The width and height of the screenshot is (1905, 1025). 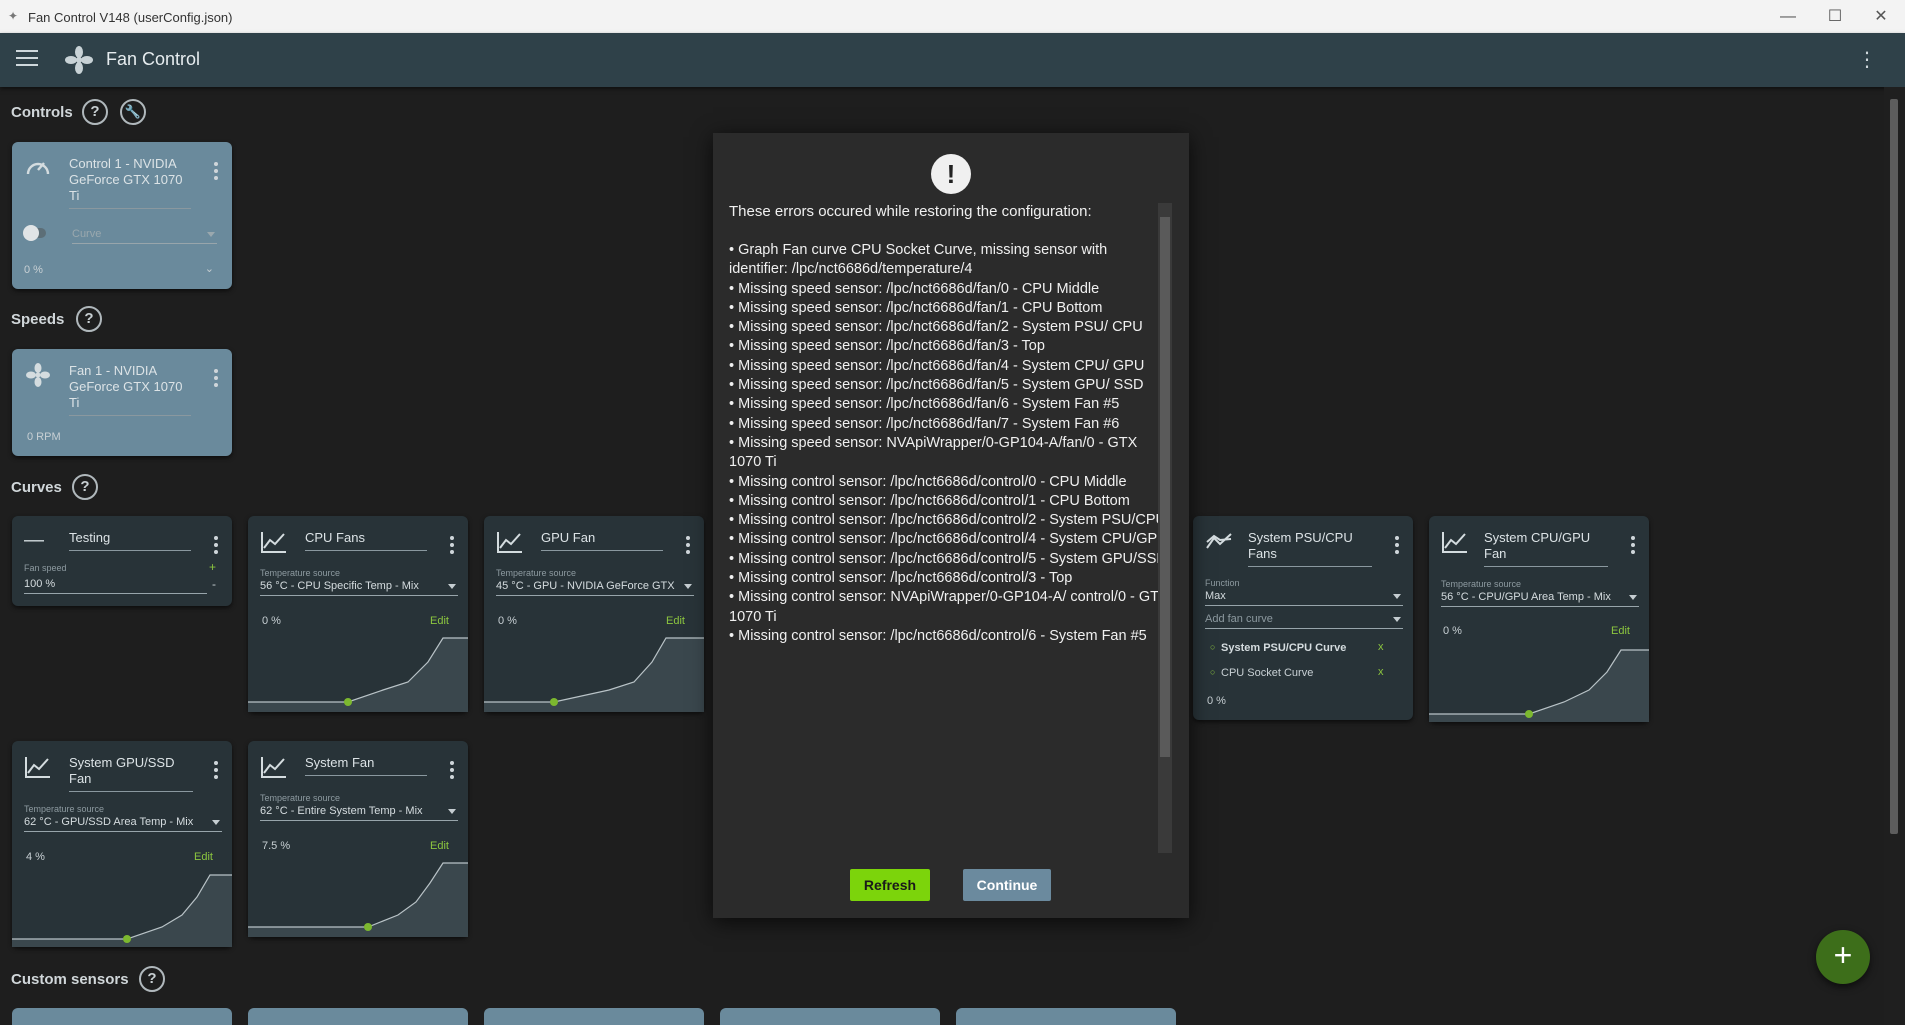 What do you see at coordinates (13, 16) in the screenshot?
I see `app-small-icon: ✦` at bounding box center [13, 16].